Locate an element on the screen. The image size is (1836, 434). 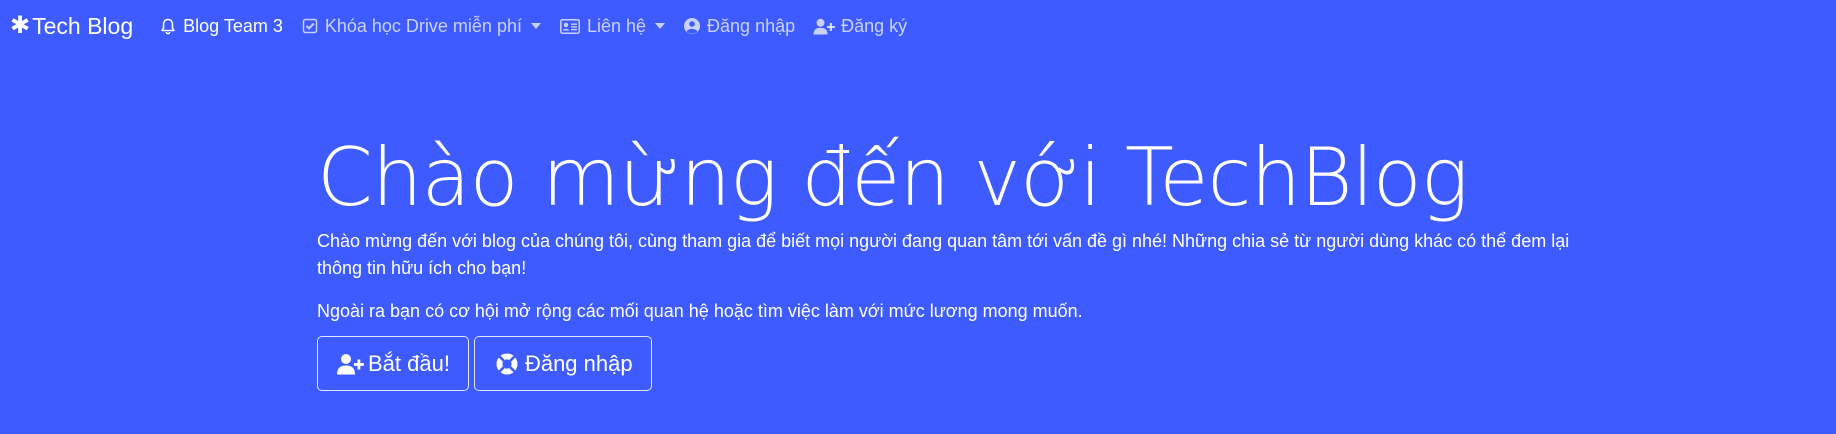
nav-item-blog-team-3: Blog Team 3 is located at coordinates (221, 26).